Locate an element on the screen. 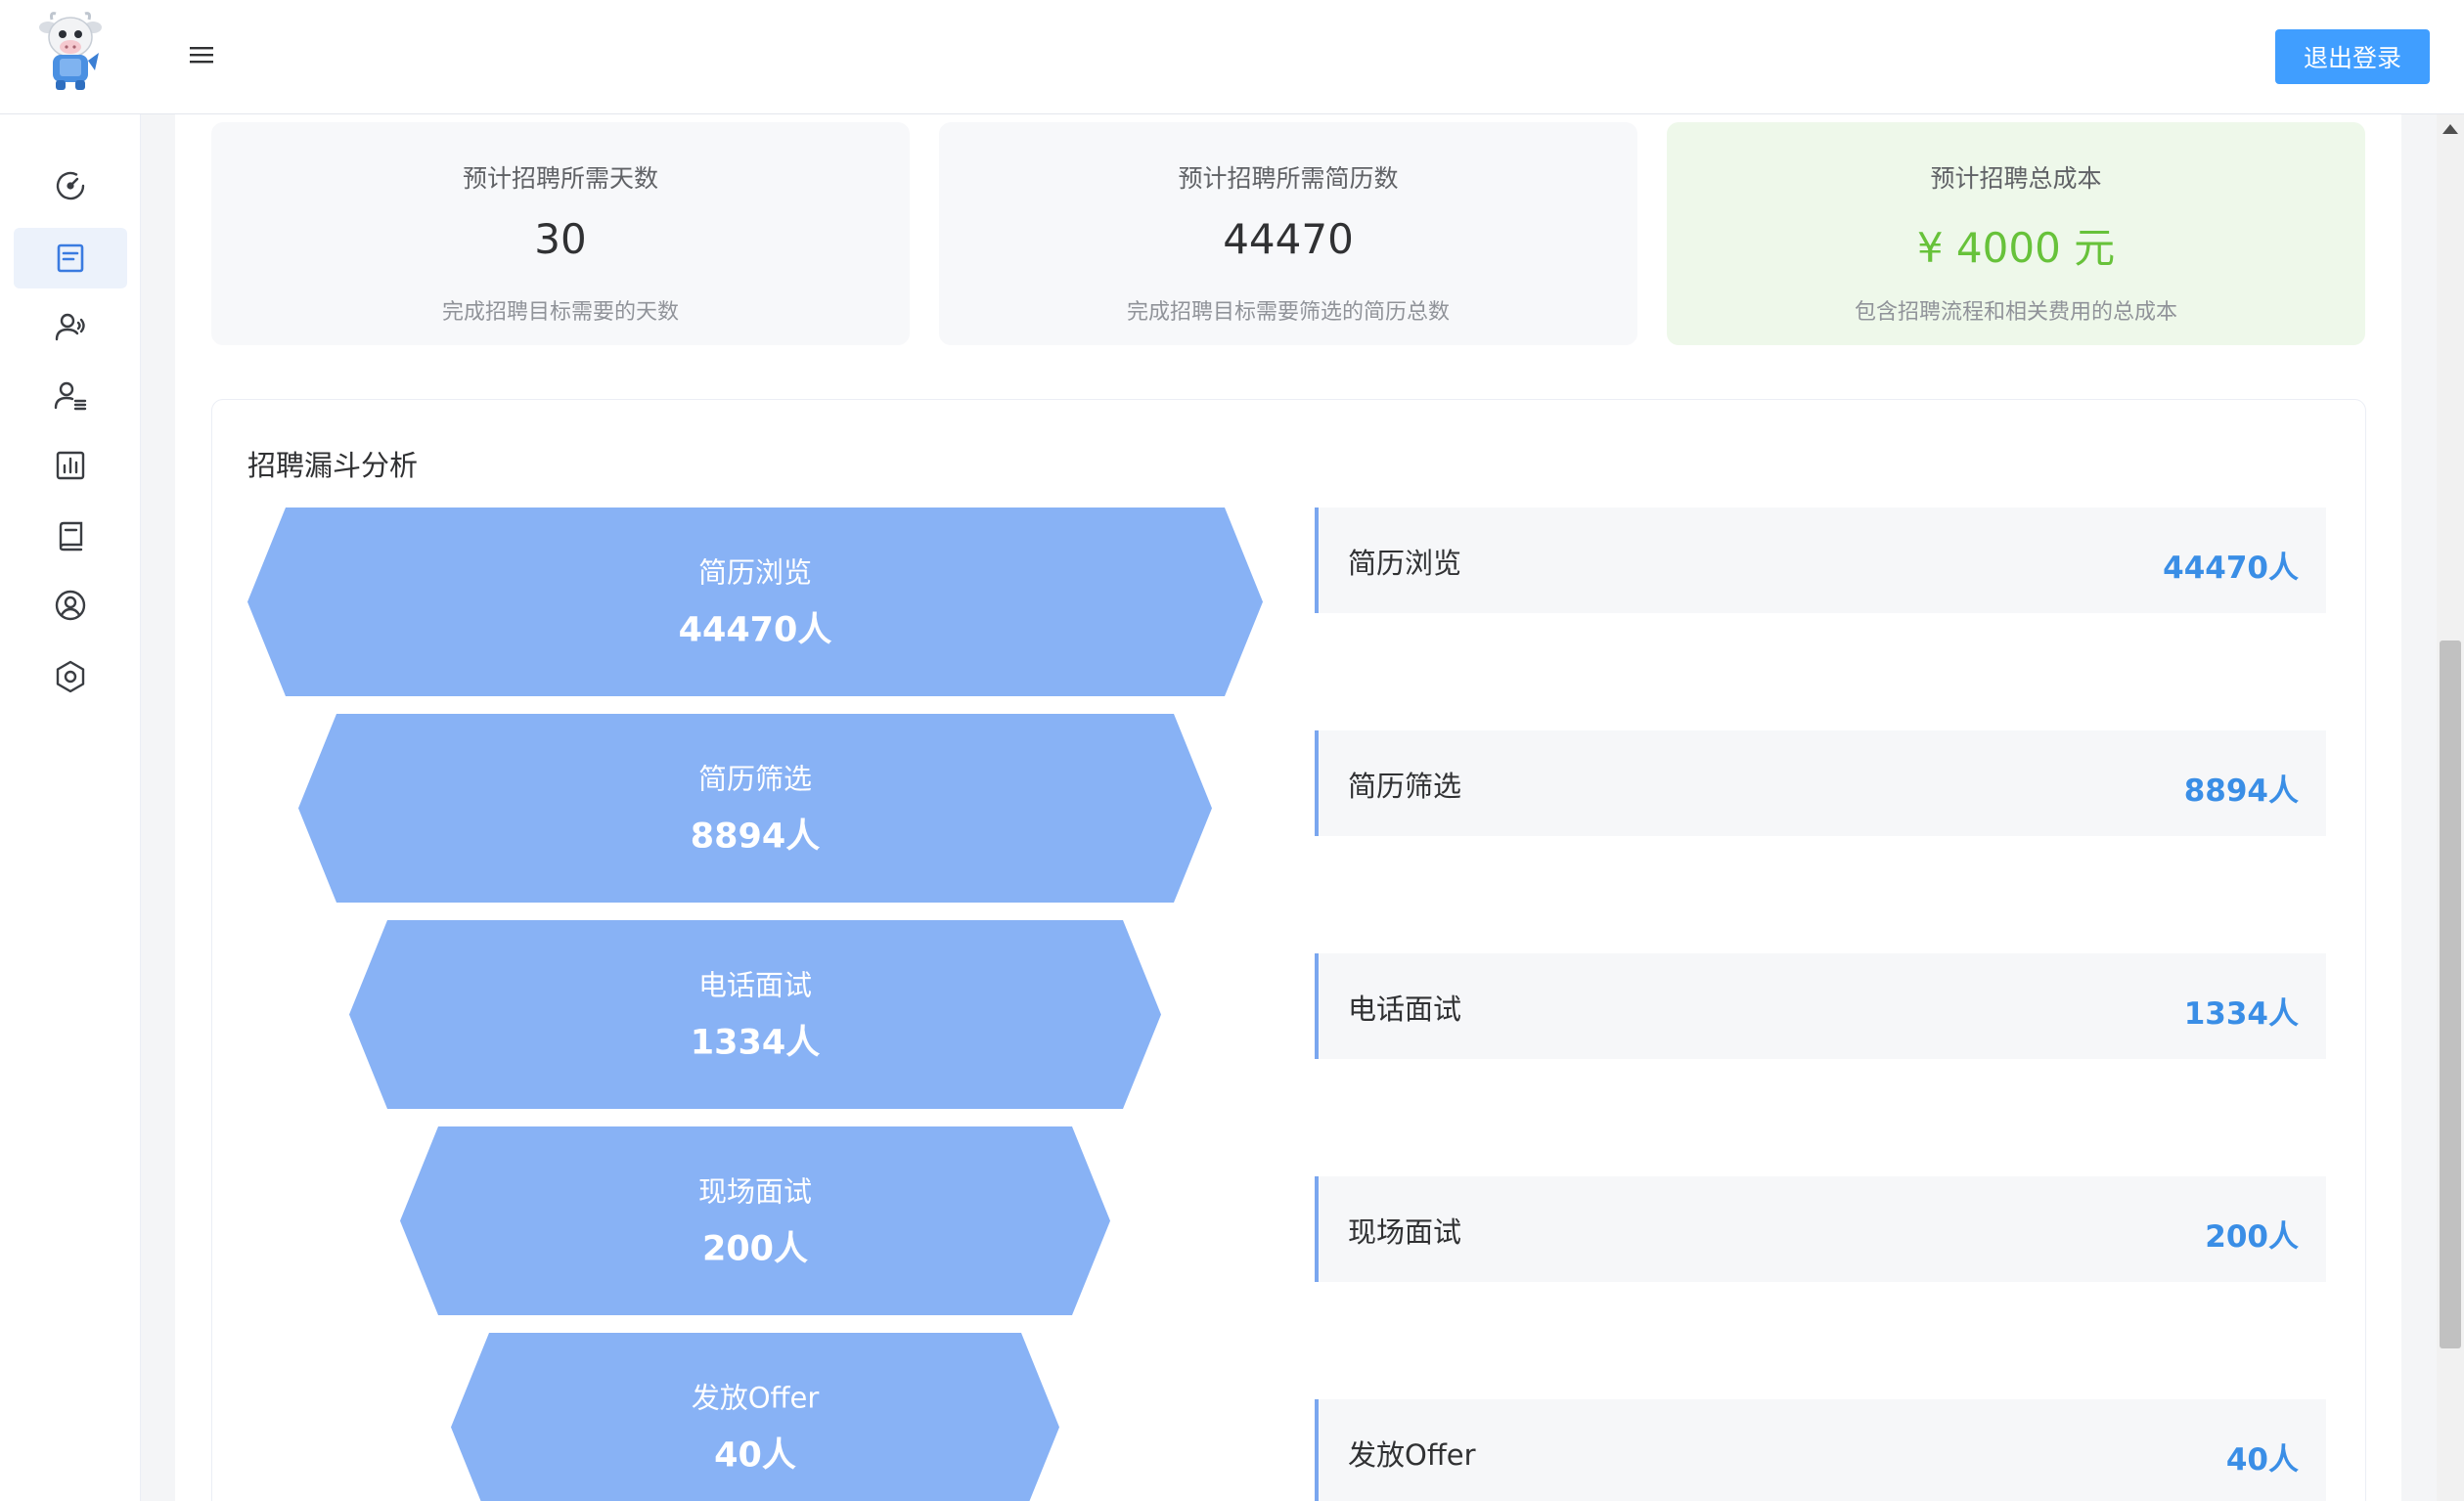 This screenshot has height=1501, width=2464. hamburger-menu-icon is located at coordinates (201, 54).